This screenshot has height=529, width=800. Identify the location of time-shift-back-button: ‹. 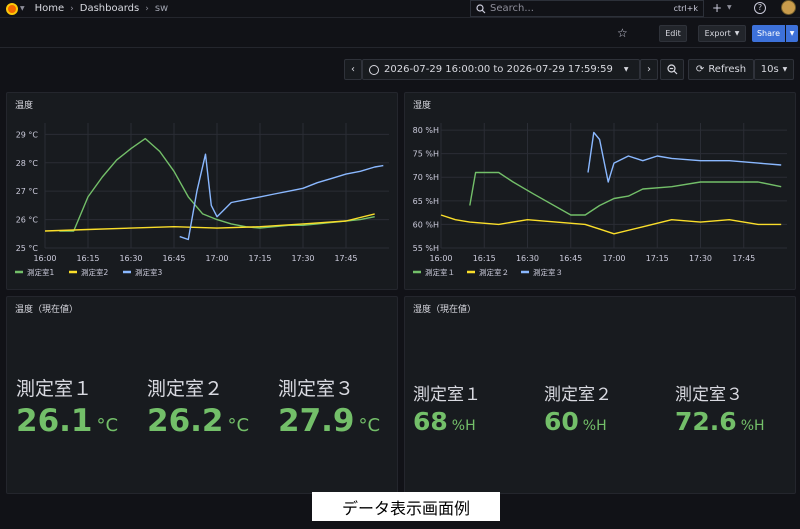
(353, 69).